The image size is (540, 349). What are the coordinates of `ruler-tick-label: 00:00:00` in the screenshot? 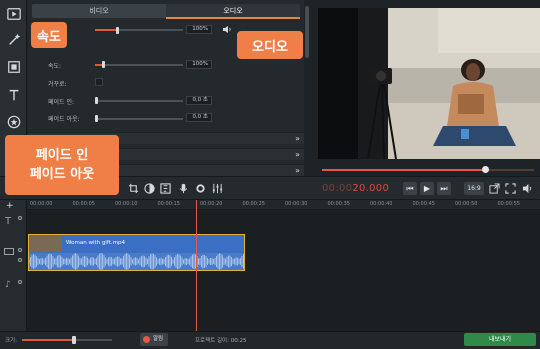 It's located at (41, 204).